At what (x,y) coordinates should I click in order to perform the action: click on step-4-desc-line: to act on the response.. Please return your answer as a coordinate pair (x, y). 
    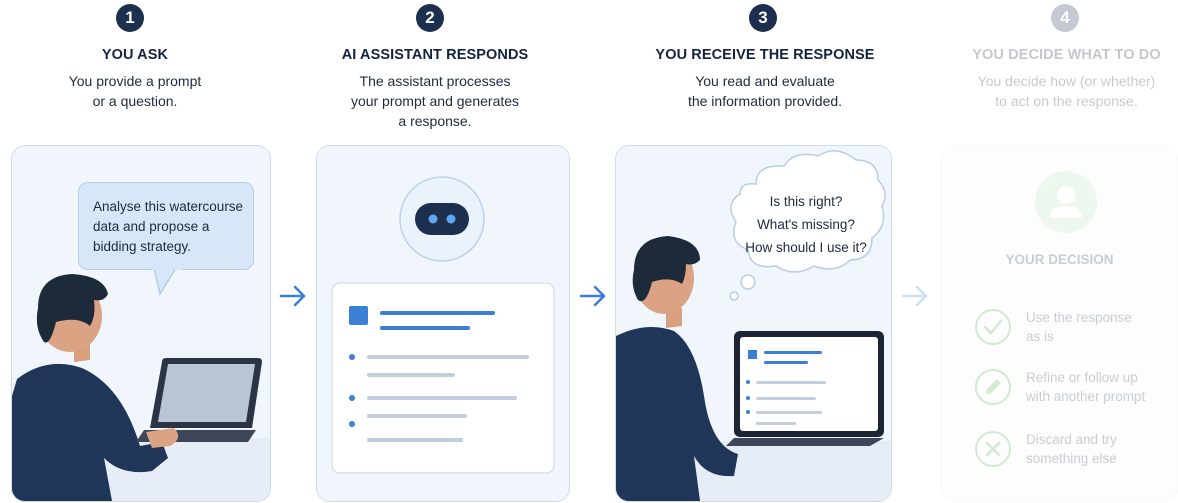
    Looking at the image, I should click on (1066, 101).